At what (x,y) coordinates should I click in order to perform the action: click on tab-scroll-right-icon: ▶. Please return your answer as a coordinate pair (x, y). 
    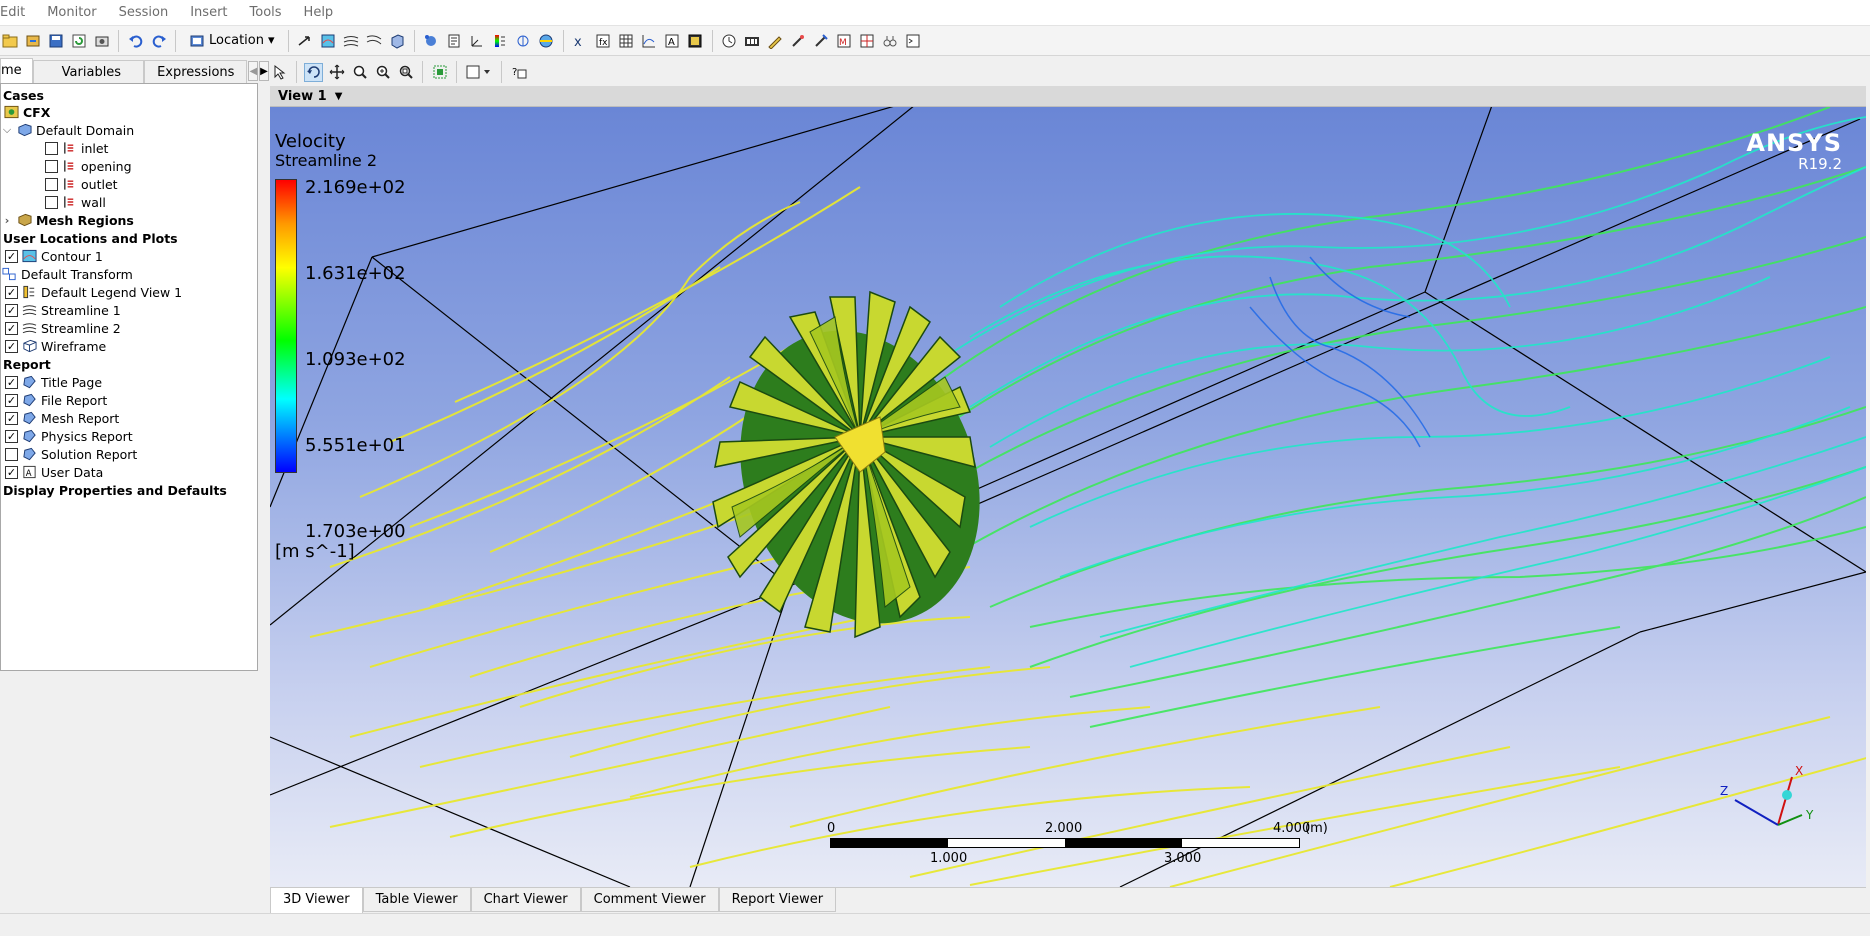
    Looking at the image, I should click on (264, 71).